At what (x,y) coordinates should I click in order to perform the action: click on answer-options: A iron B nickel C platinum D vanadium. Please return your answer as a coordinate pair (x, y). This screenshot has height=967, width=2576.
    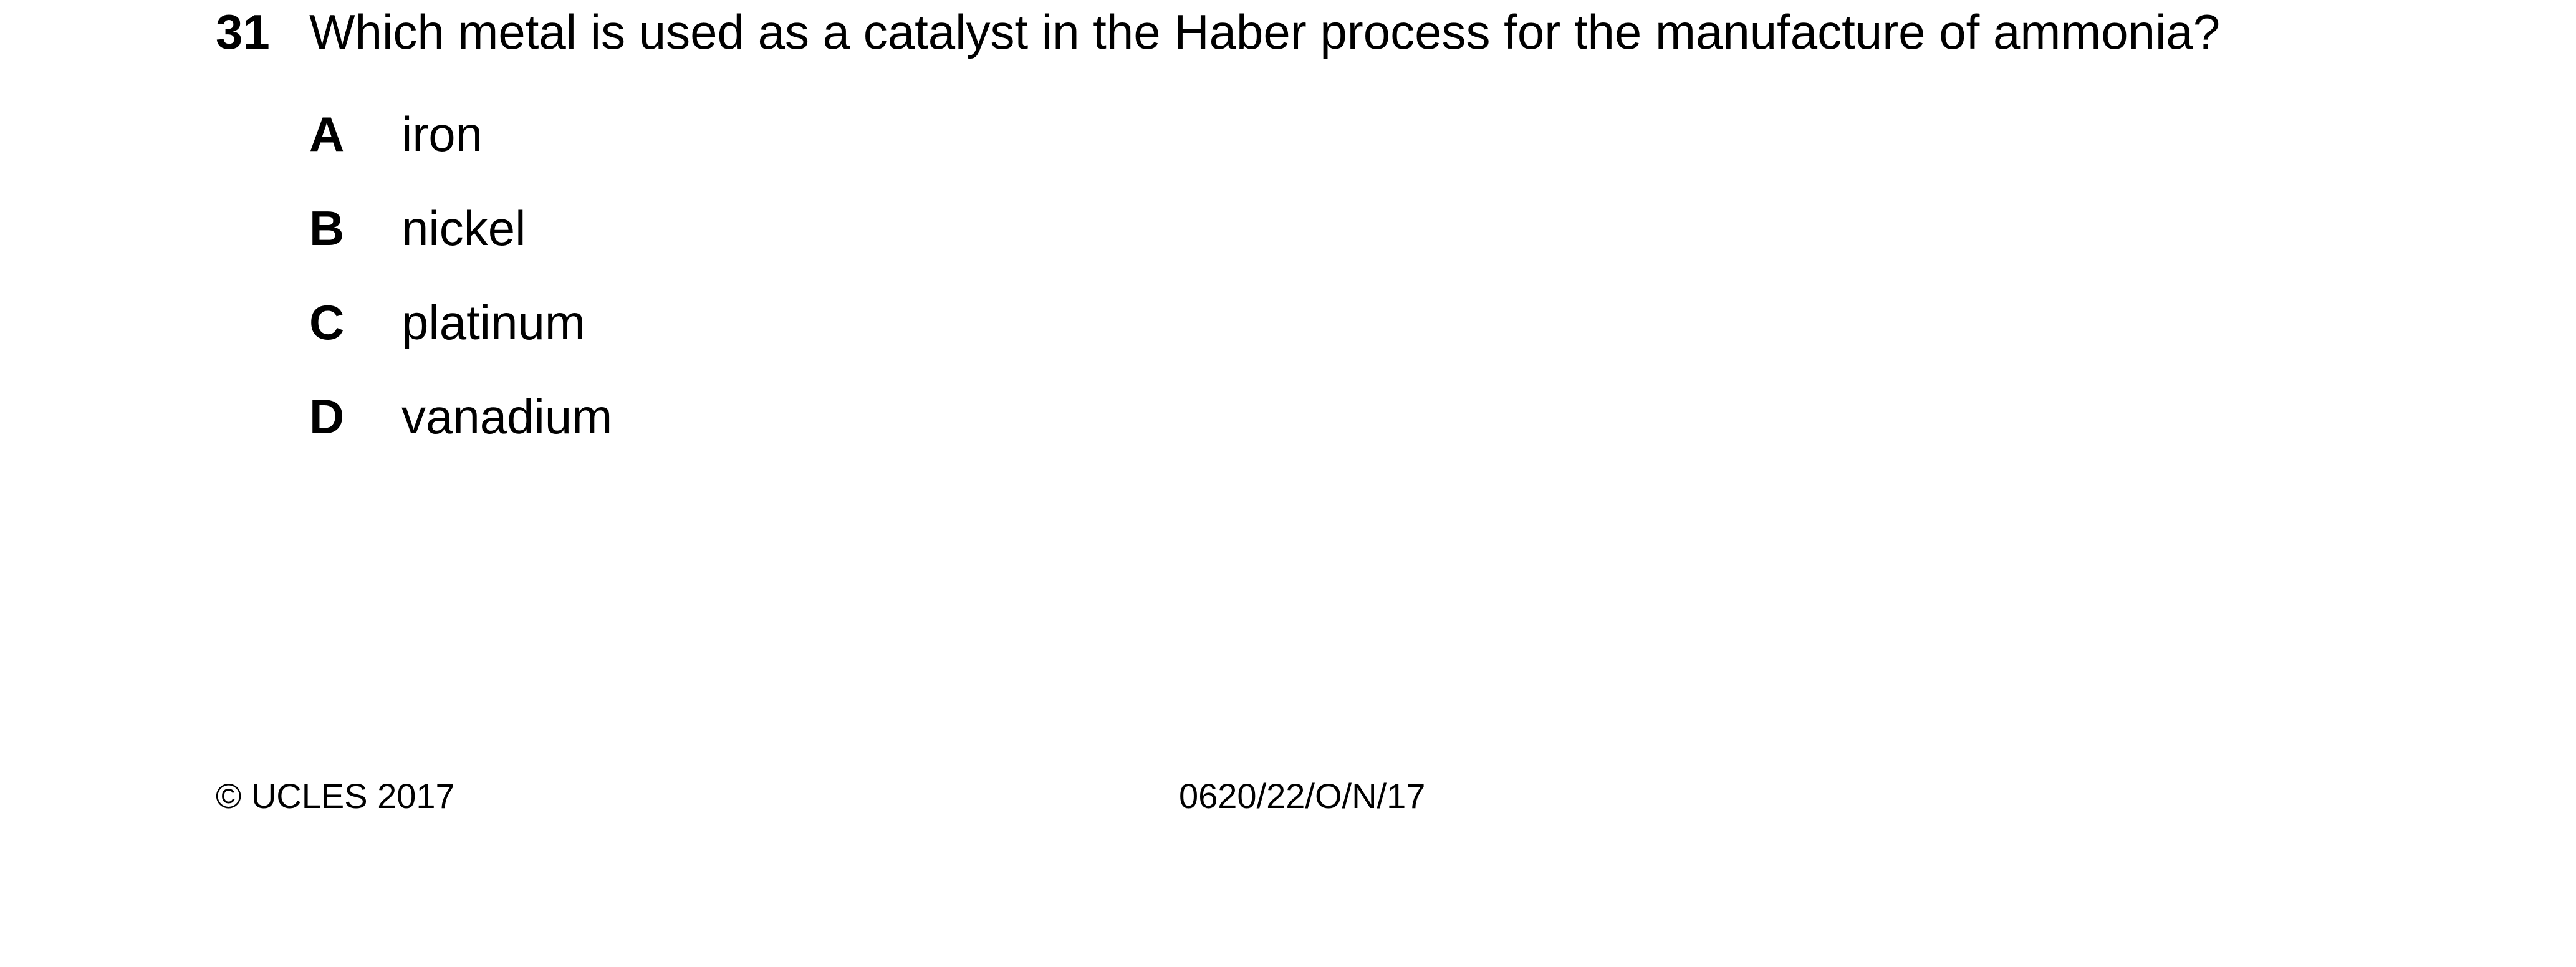
    Looking at the image, I should click on (683, 291).